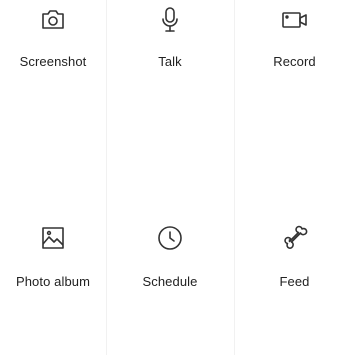 The width and height of the screenshot is (355, 355). What do you see at coordinates (295, 20) in the screenshot?
I see `video-camera-icon` at bounding box center [295, 20].